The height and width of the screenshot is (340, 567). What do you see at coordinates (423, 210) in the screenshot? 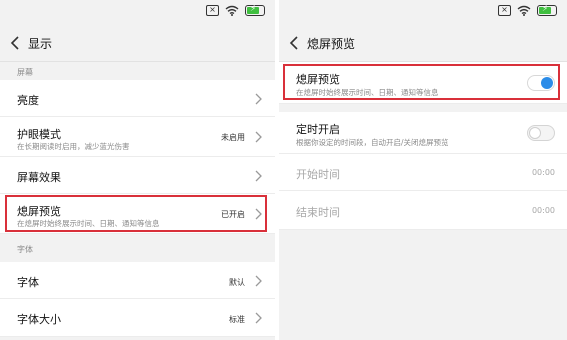
I see `settings-item-end-time: 结束时间 00:00` at bounding box center [423, 210].